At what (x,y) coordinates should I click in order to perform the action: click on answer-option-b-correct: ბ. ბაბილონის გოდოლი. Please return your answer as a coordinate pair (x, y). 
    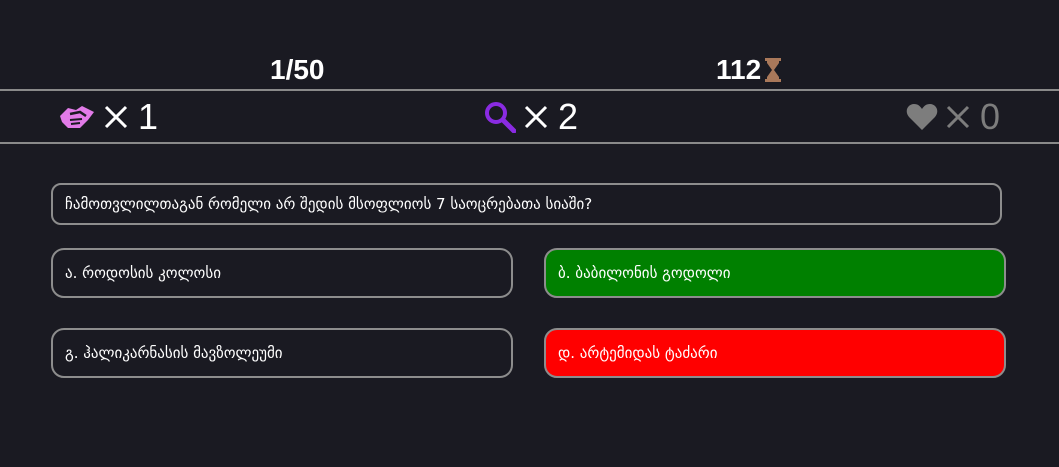
    Looking at the image, I should click on (775, 273).